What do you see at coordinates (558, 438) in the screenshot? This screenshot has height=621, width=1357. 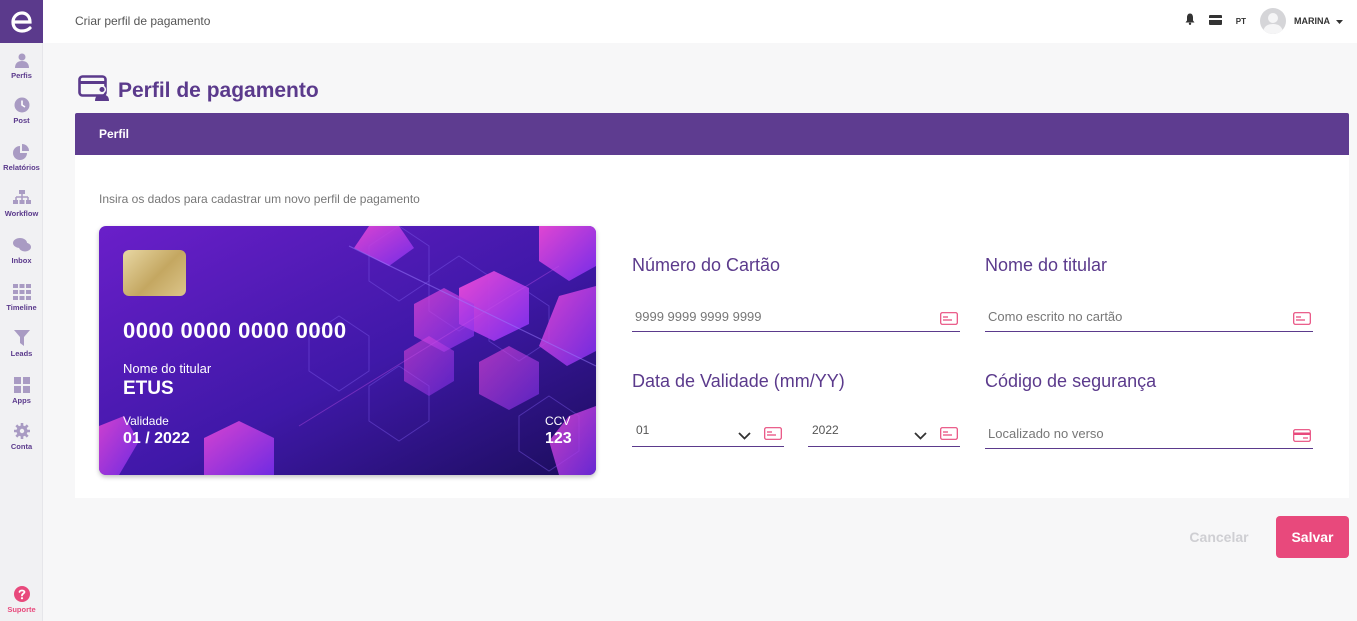 I see `card-ccv-display: 123` at bounding box center [558, 438].